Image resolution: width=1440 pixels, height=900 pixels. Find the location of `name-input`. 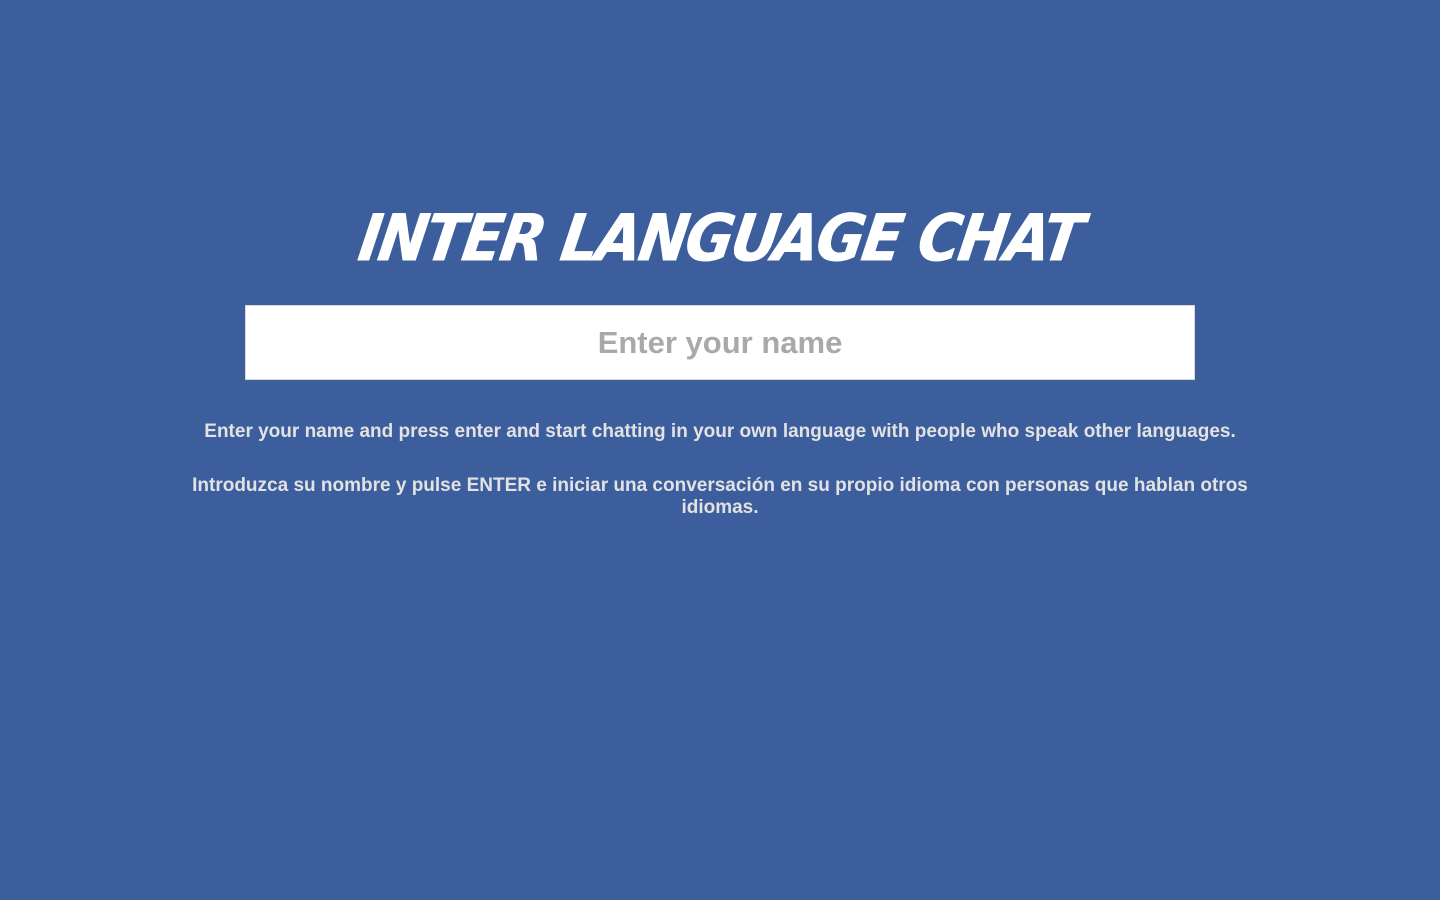

name-input is located at coordinates (720, 342).